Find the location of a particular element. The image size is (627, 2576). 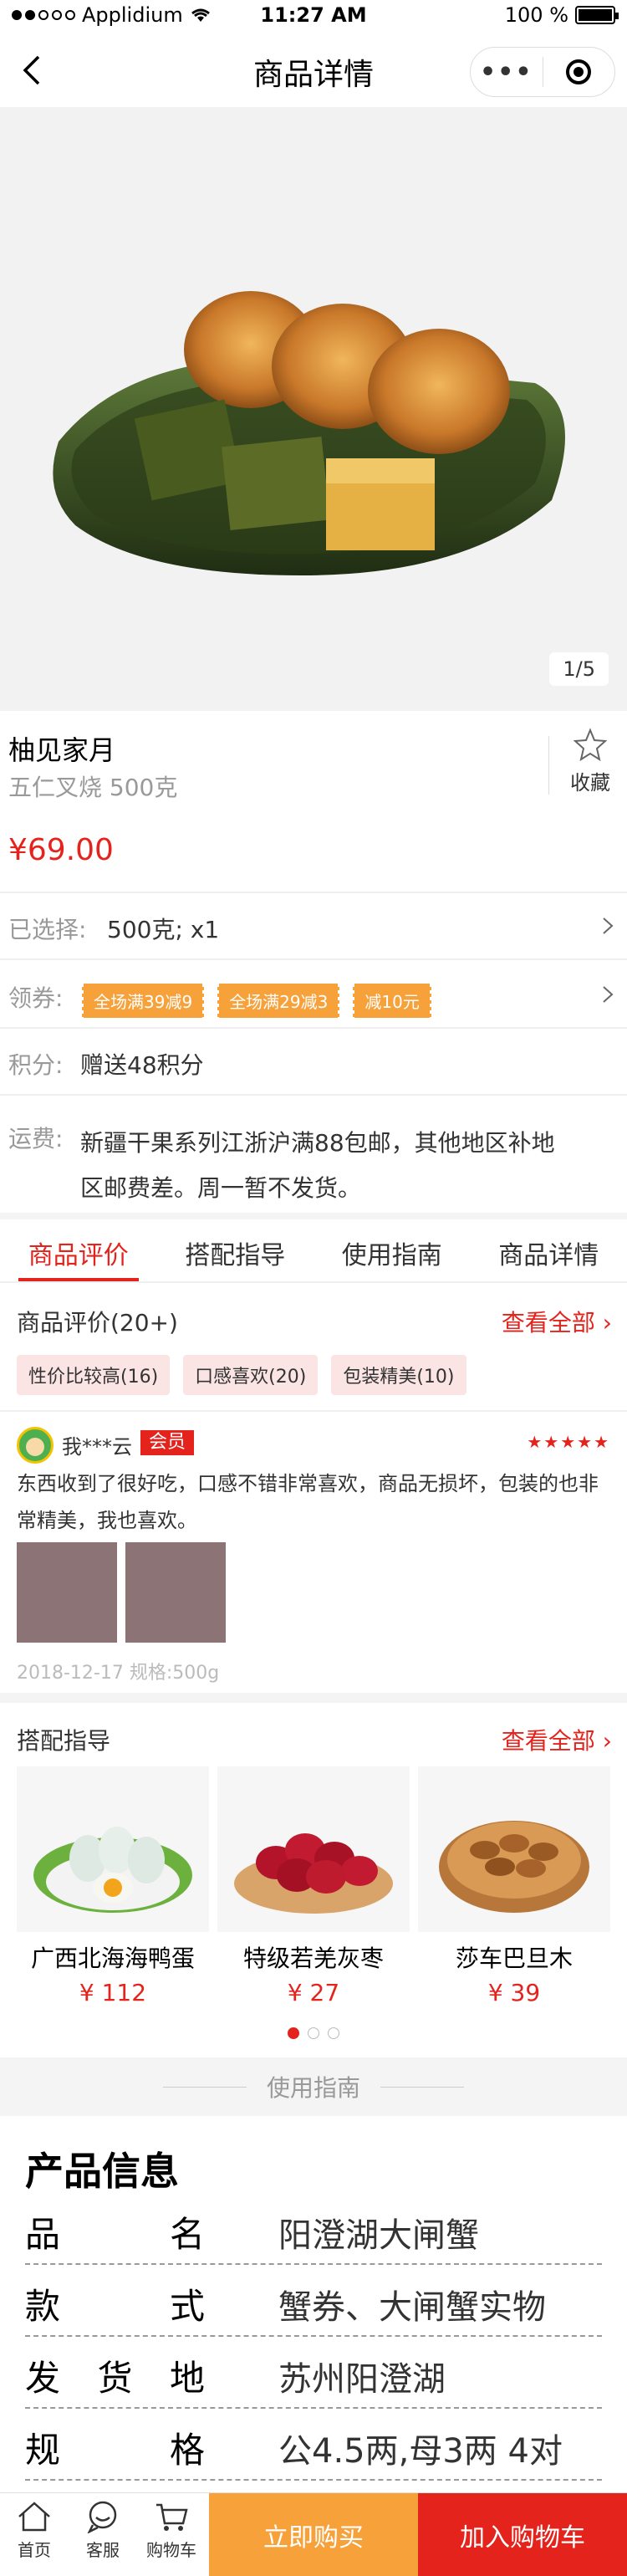

pairing-title: 搭配指导 is located at coordinates (64, 1741).